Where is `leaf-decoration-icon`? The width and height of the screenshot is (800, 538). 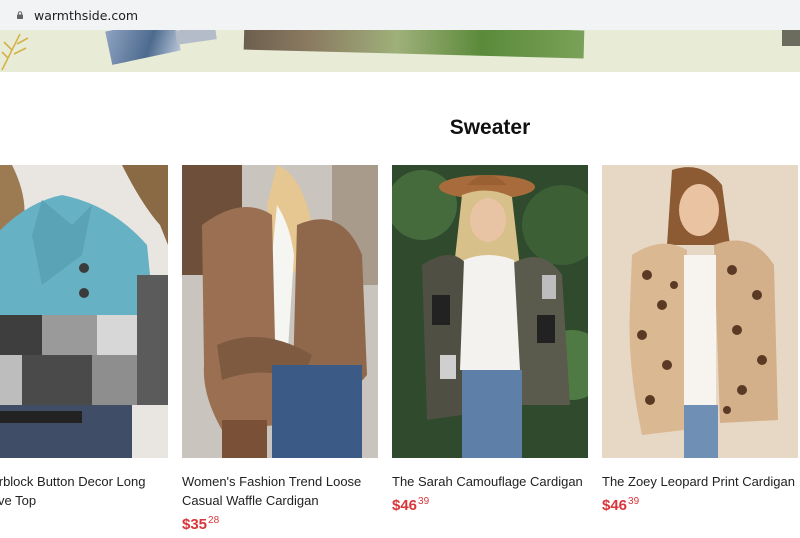
leaf-decoration-icon is located at coordinates (15, 52).